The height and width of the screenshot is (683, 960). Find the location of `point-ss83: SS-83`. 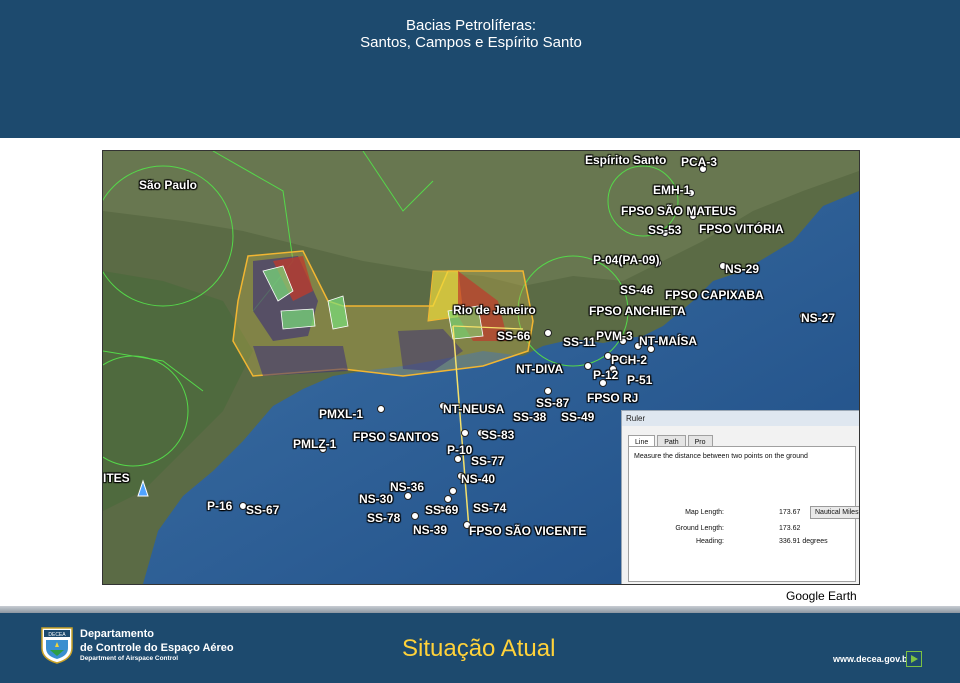

point-ss83: SS-83 is located at coordinates (497, 435).